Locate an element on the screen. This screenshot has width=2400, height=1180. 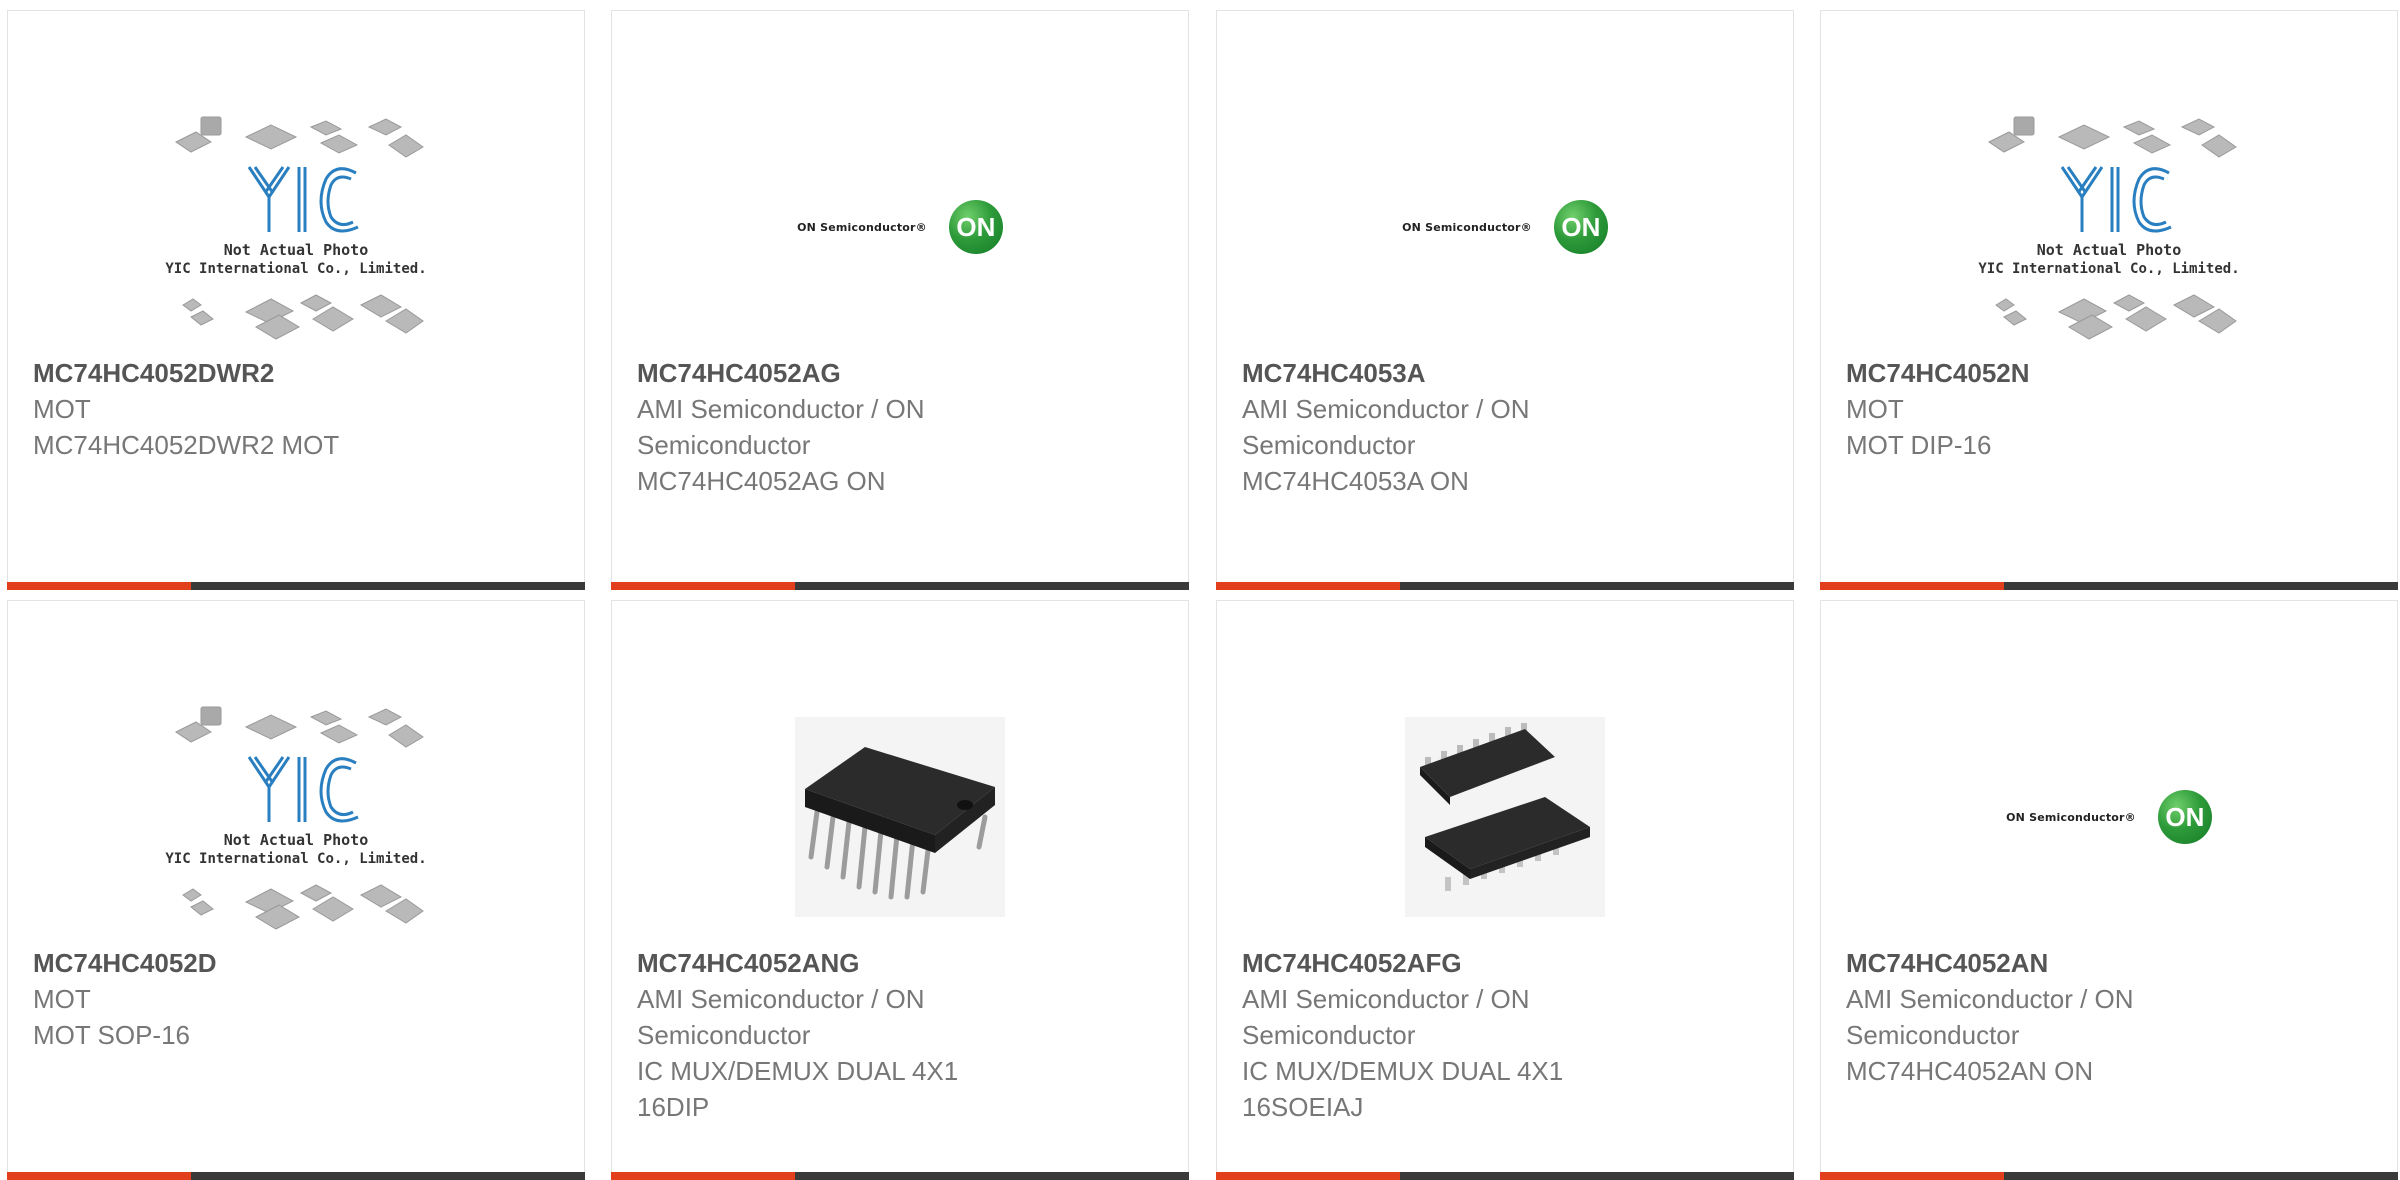
part-number: MC74HC4052AFG is located at coordinates (1507, 963).